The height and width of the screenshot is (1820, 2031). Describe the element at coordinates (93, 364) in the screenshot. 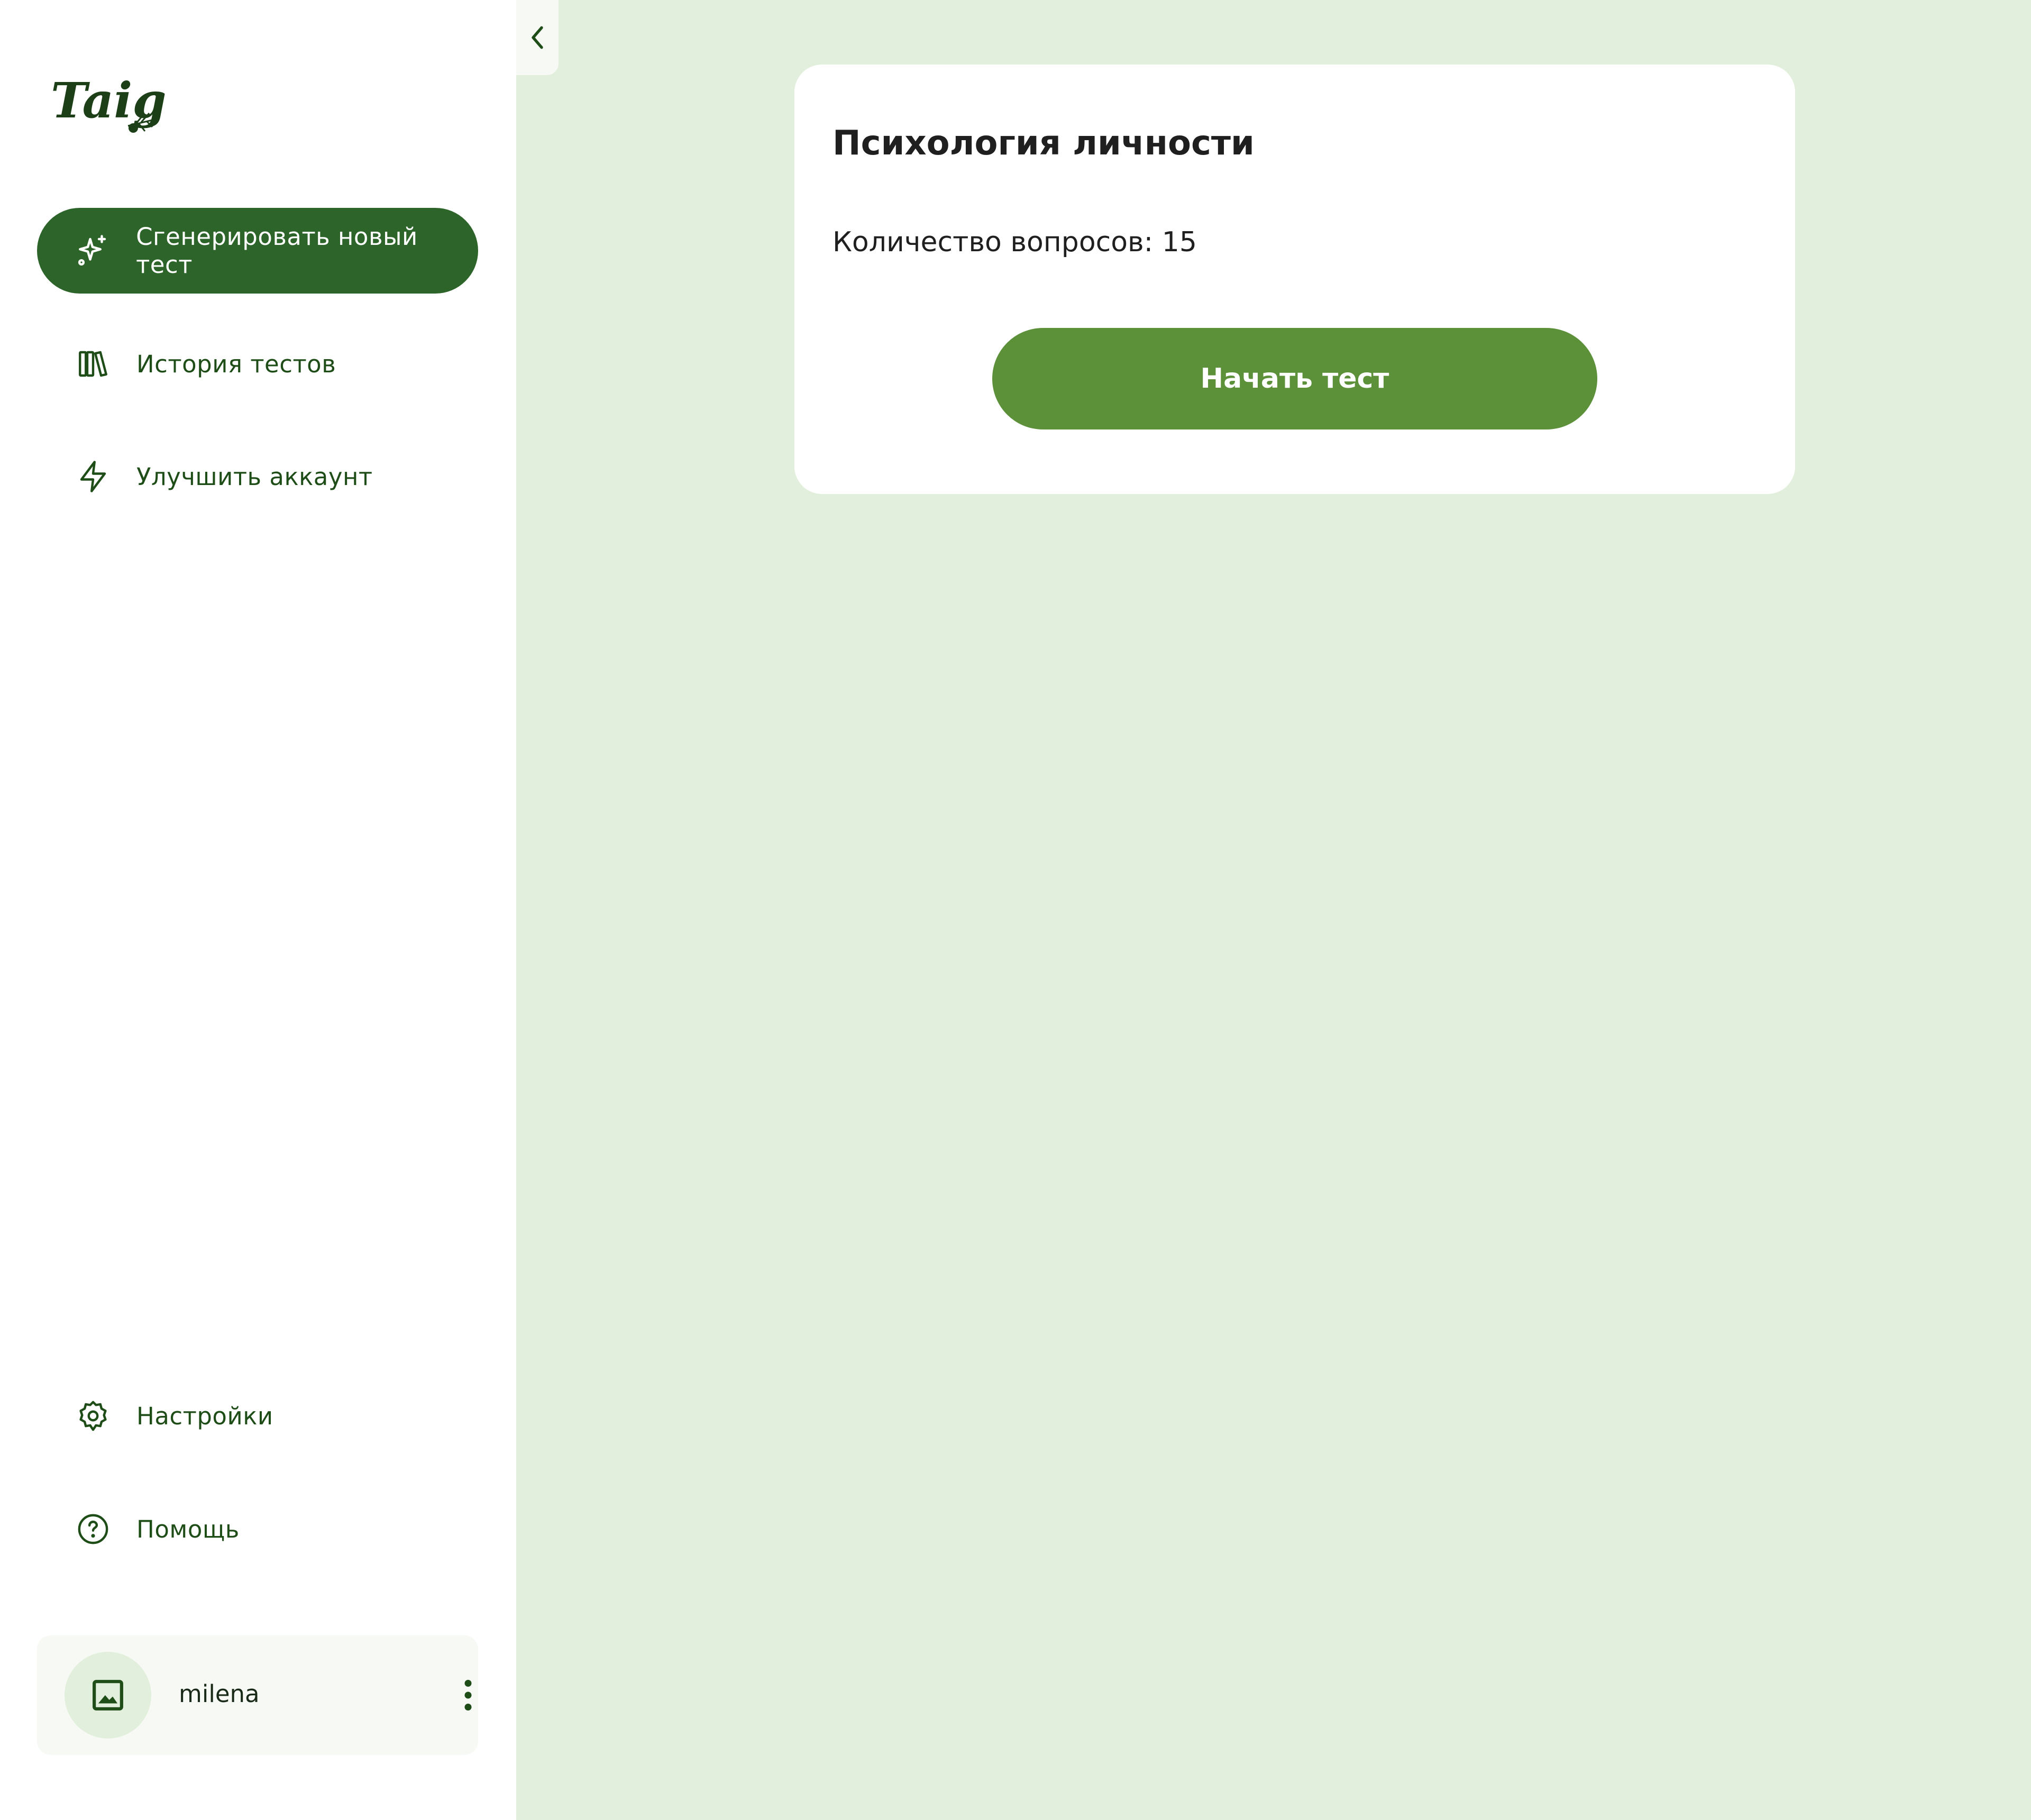

I see `library-icon` at that location.